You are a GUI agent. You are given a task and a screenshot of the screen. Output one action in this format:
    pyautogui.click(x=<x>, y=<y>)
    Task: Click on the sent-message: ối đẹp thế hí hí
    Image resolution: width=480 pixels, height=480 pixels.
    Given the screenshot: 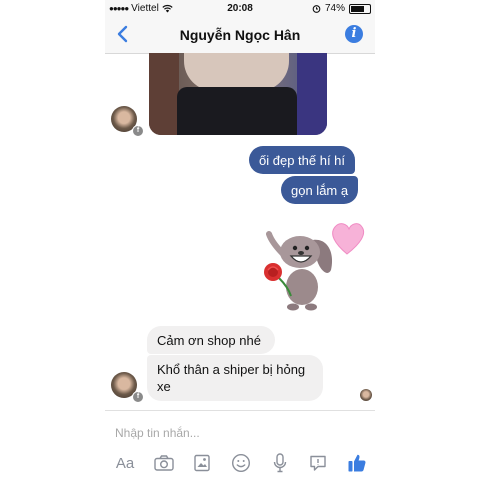 What is the action you would take?
    pyautogui.click(x=302, y=160)
    